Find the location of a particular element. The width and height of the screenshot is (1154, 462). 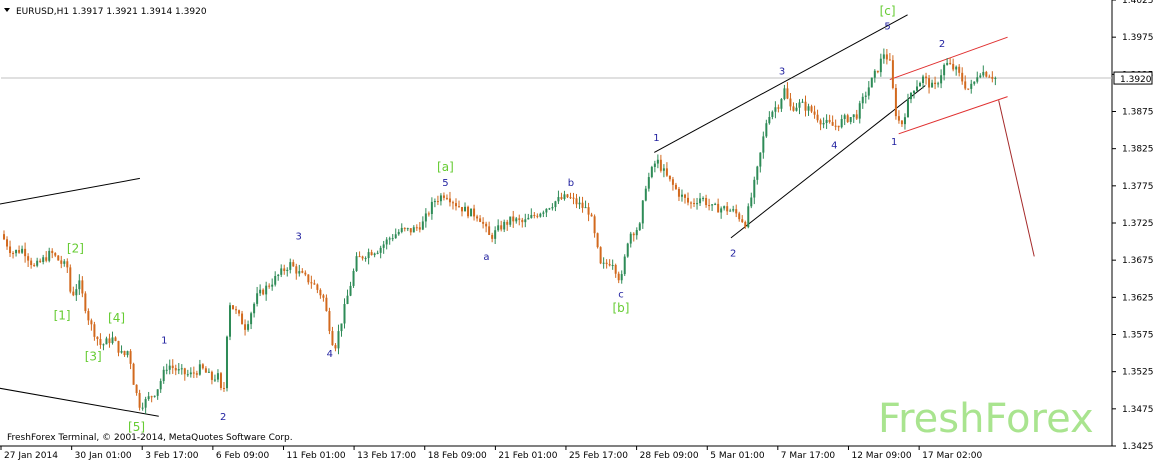

wave-label: 5 is located at coordinates (887, 27).